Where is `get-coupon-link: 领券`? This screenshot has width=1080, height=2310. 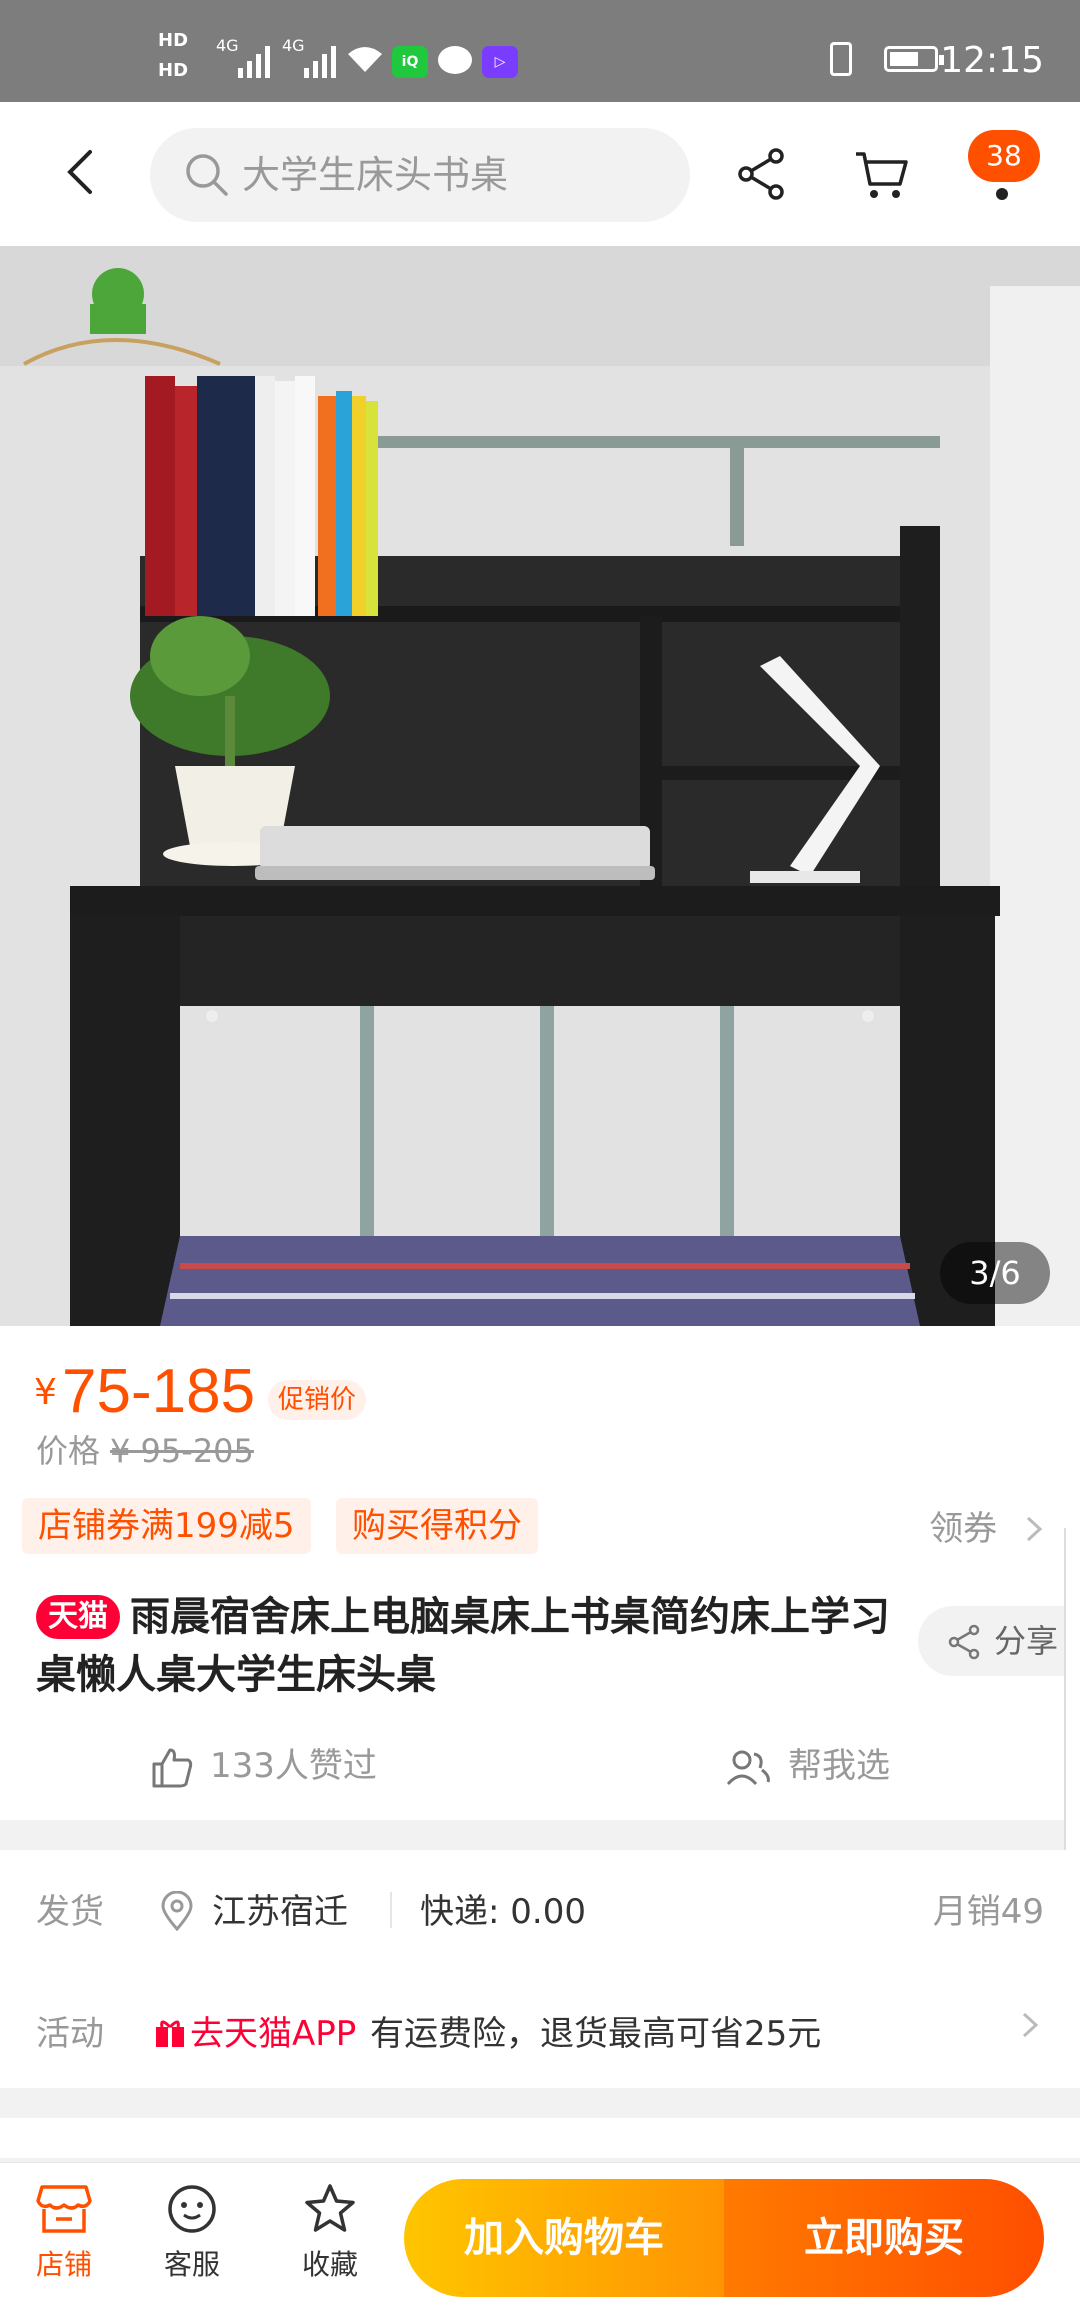
get-coupon-link: 领券 is located at coordinates (986, 1529).